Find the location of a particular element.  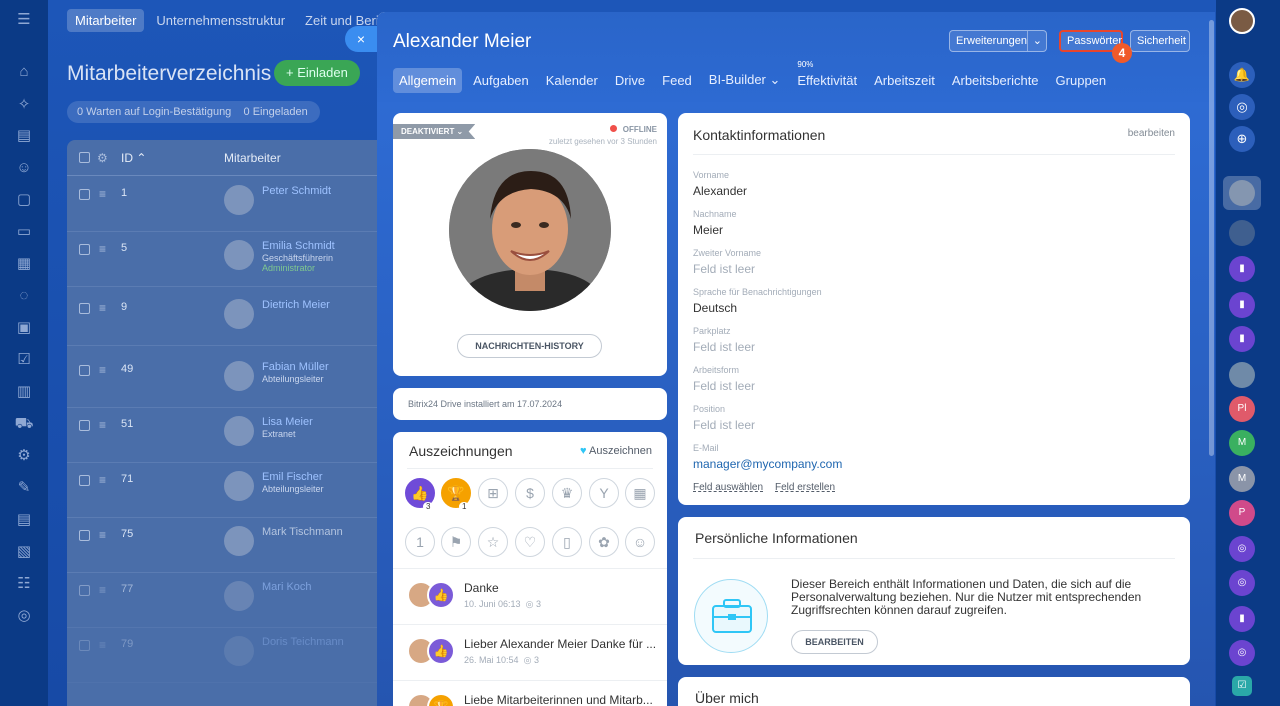

tab-kalender: Kalender is located at coordinates (572, 80).